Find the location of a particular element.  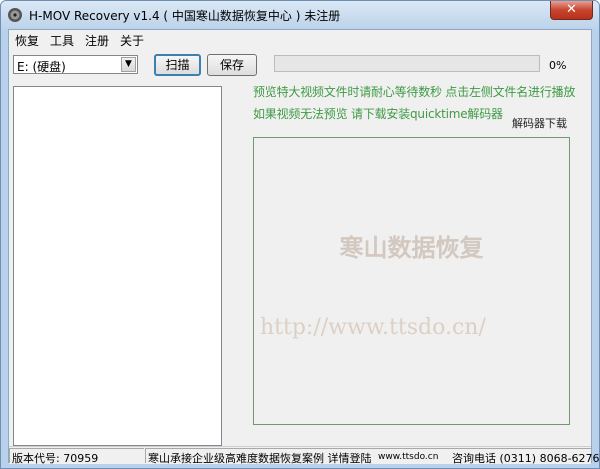

window-title: H-MOV Recovery v1.4 ( 中国寒山数据恢复中心 ) 未注册 is located at coordinates (185, 16).